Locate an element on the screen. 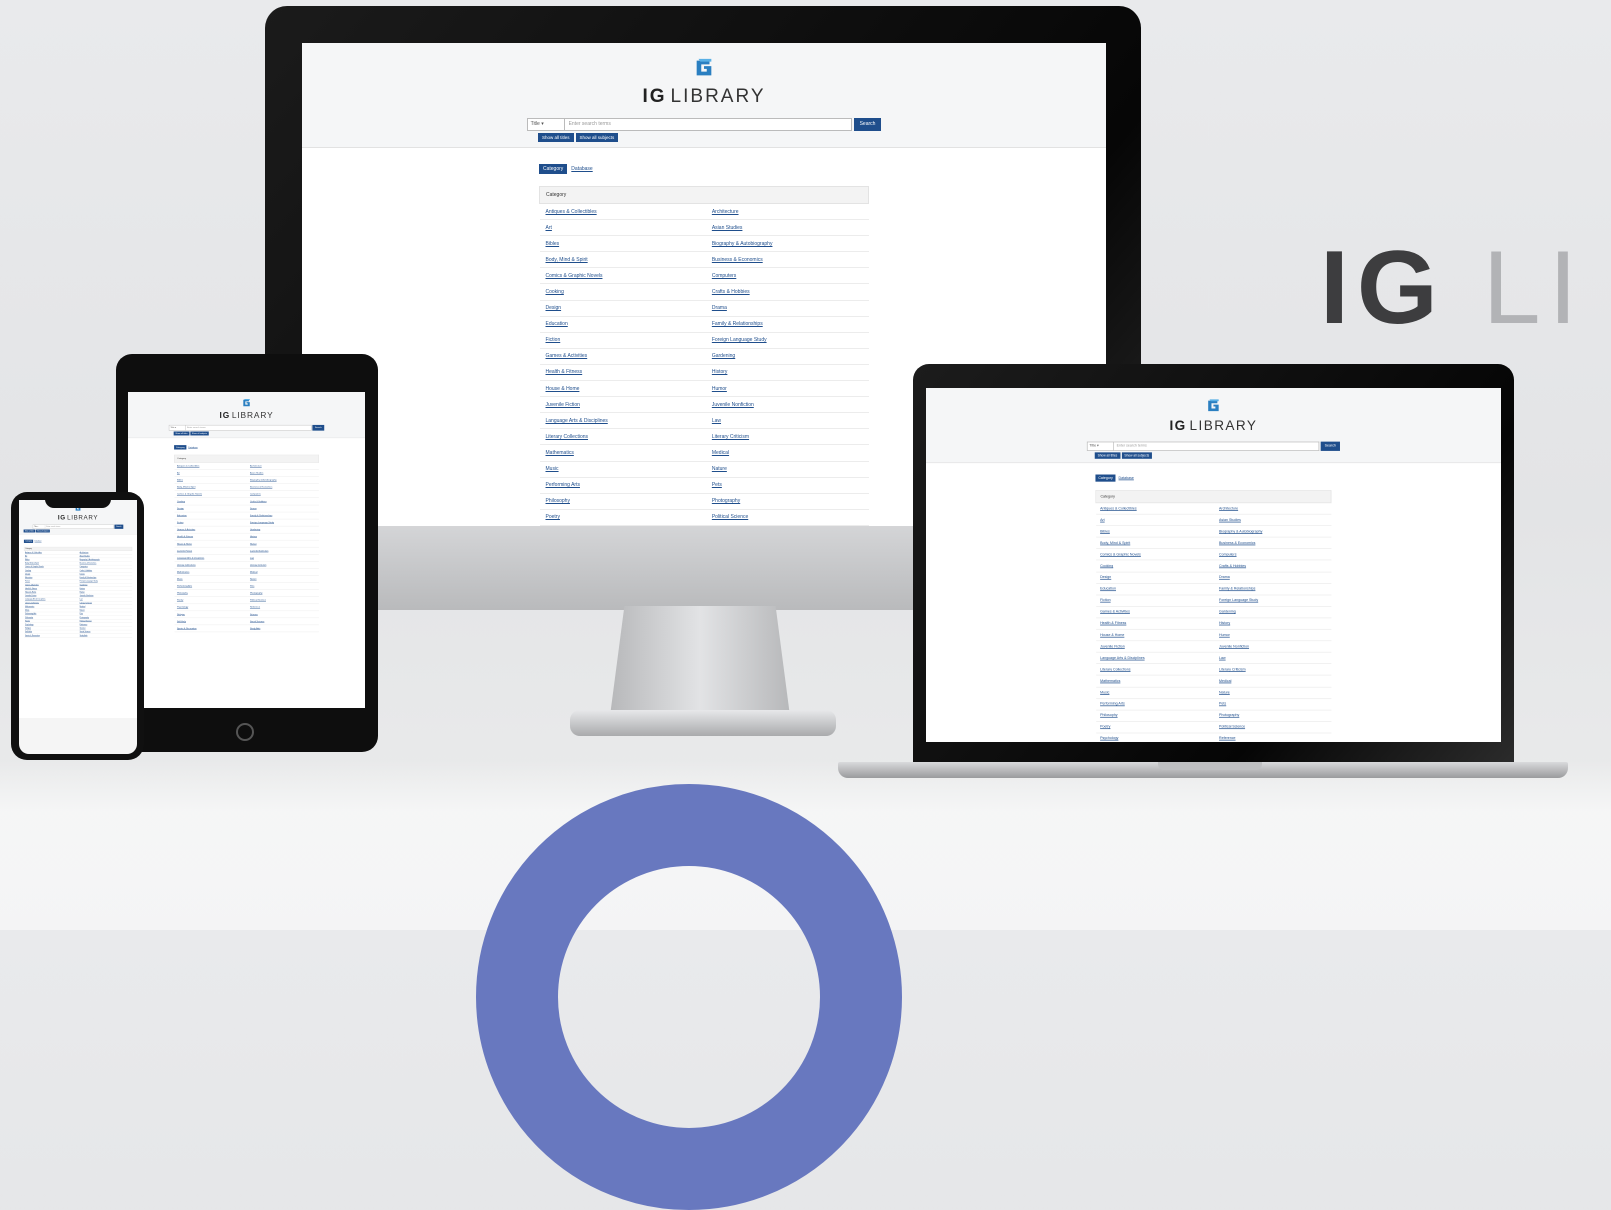  category-link: Literary Collections is located at coordinates (622, 437).